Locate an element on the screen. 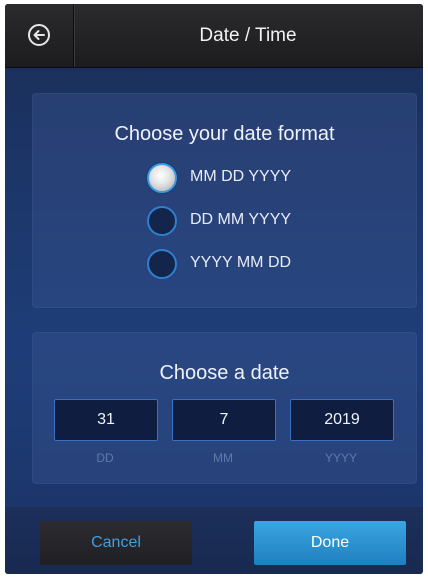 This screenshot has height=578, width=428. date-picker-title: Choose a date is located at coordinates (224, 373).